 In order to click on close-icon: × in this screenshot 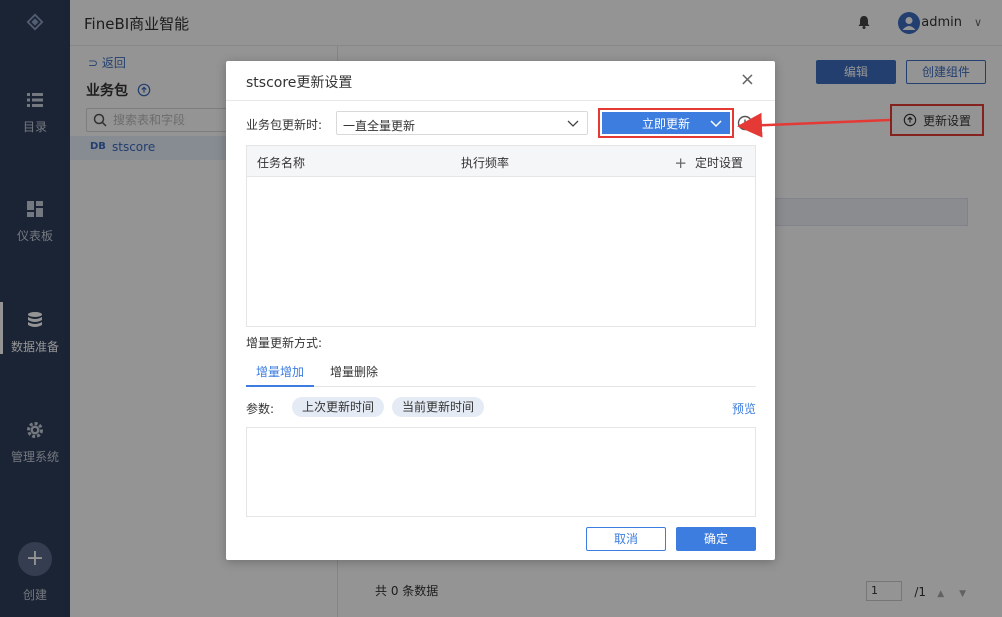, I will do `click(747, 80)`.